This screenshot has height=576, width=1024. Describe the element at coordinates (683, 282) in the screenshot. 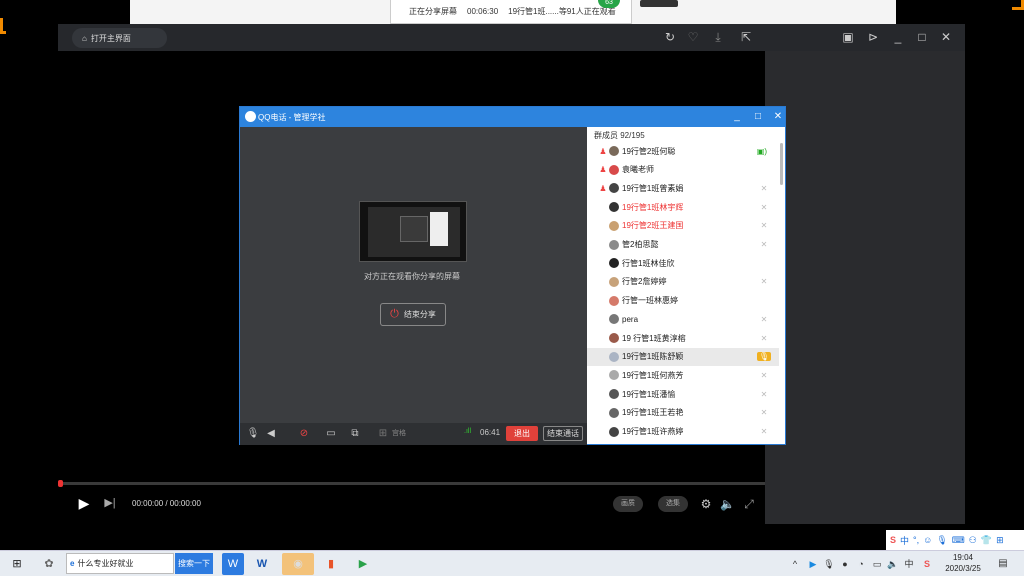

I see `member-row: 行管2詹婷婷 ✕` at that location.